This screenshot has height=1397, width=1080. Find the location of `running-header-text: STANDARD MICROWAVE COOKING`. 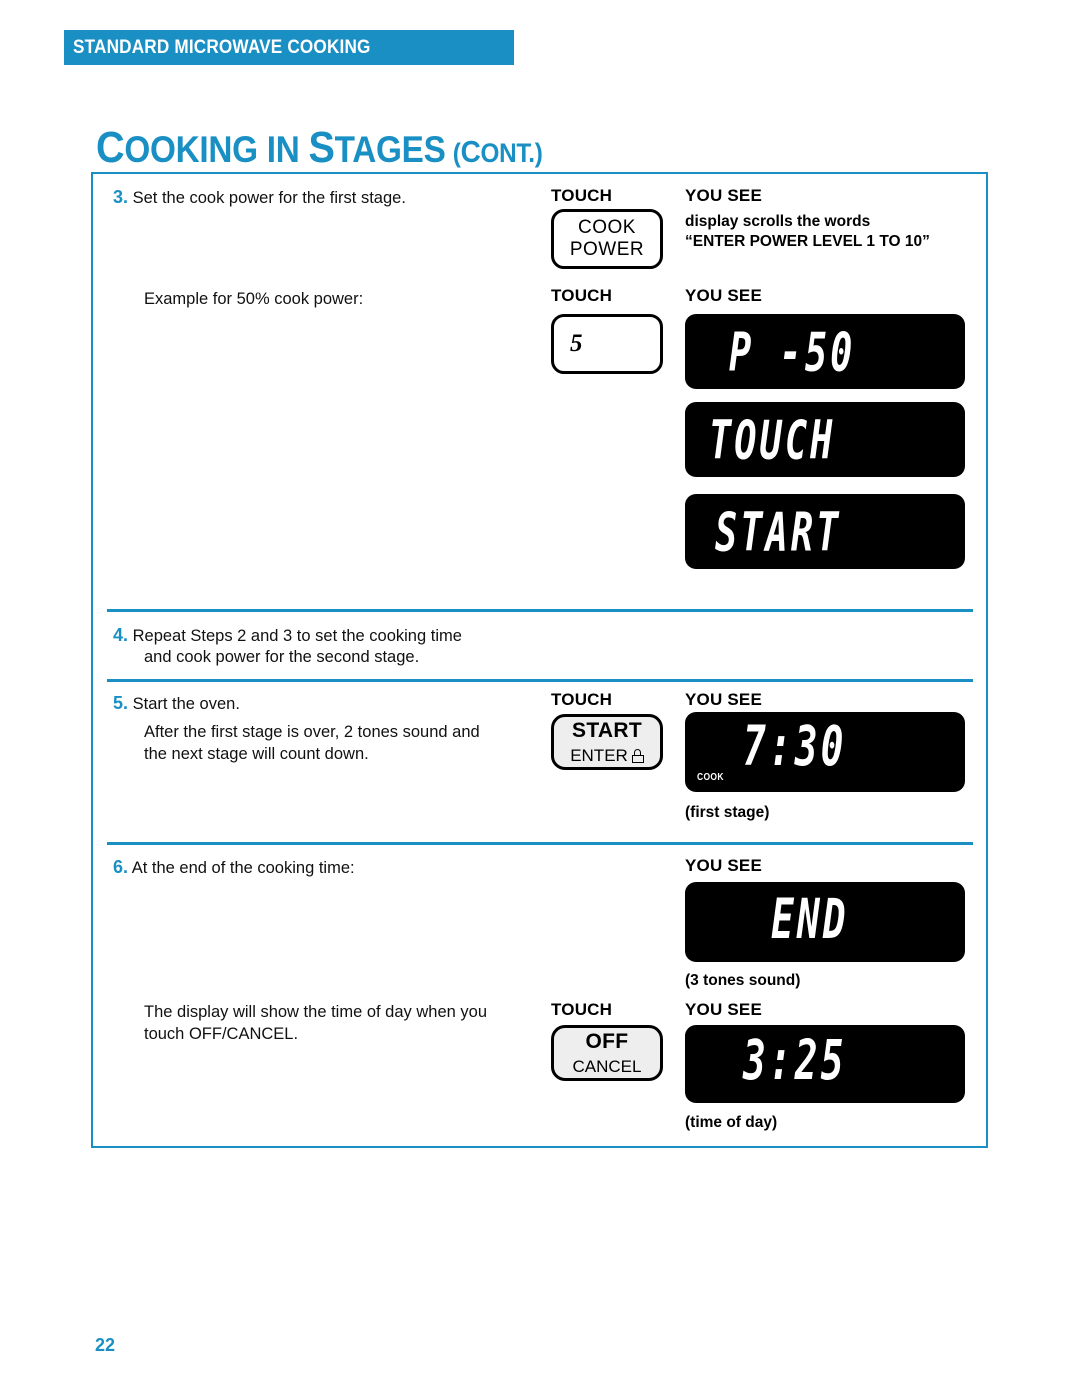

running-header-text: STANDARD MICROWAVE COOKING is located at coordinates (222, 47).